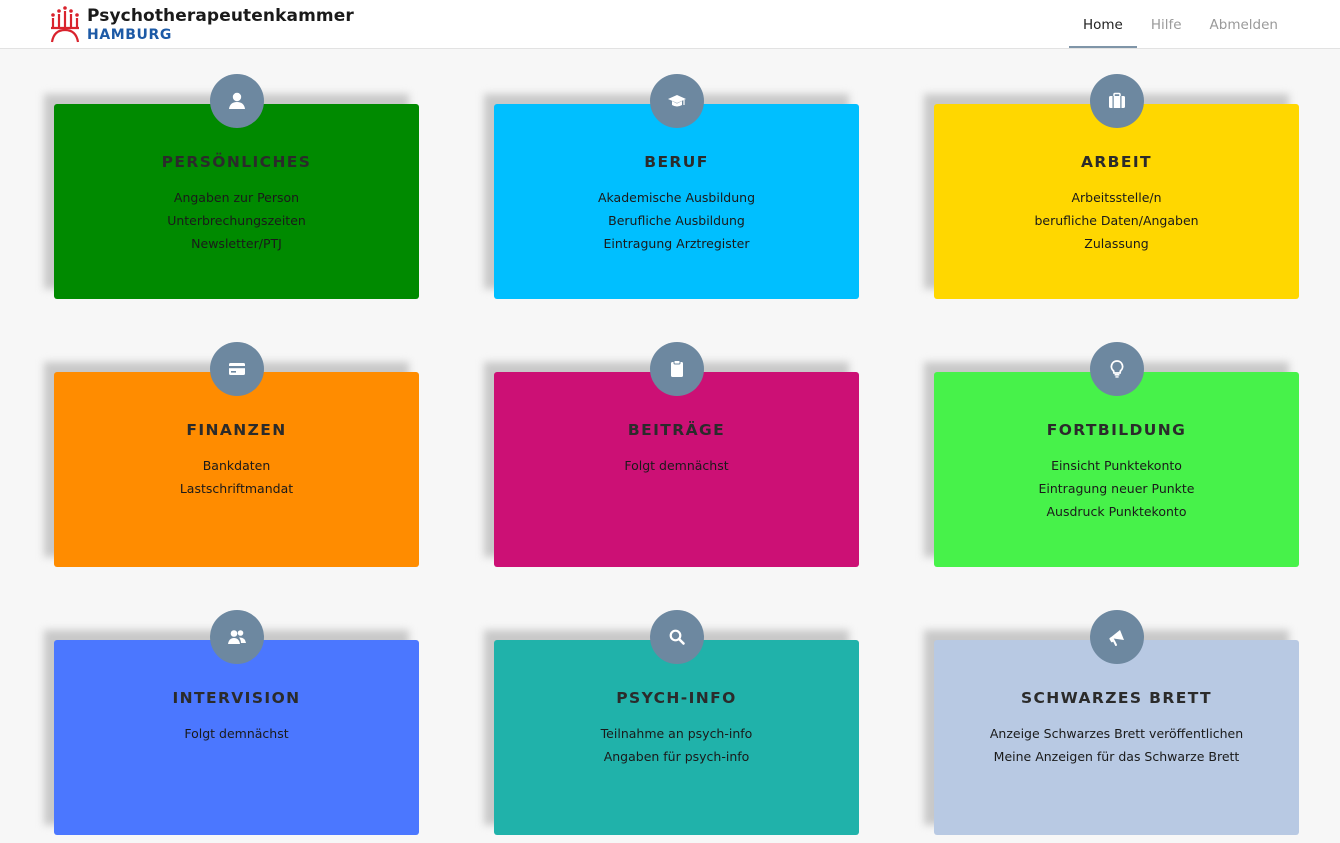 The image size is (1340, 843). Describe the element at coordinates (236, 220) in the screenshot. I see `card-link-unterbrechungszeiten: Unterbrechungszeiten` at that location.